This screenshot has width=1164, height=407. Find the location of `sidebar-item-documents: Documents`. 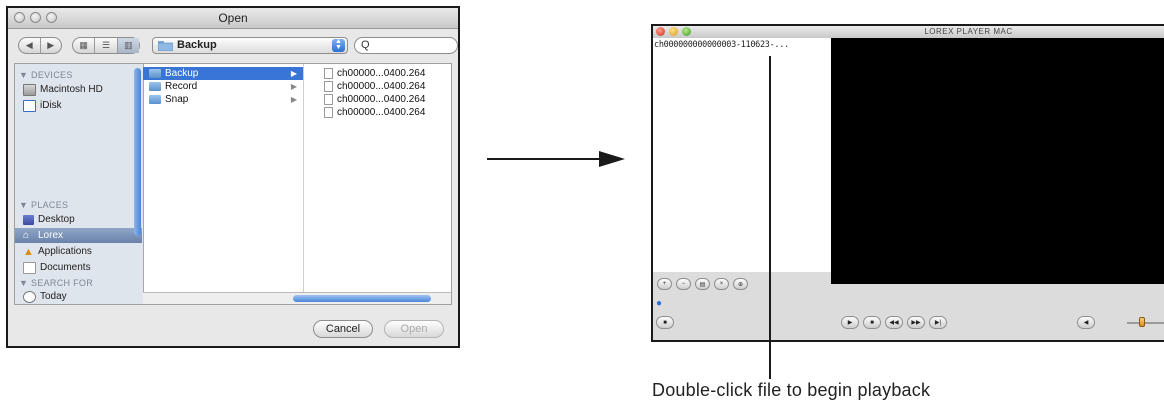

sidebar-item-documents: Documents is located at coordinates (82, 267).